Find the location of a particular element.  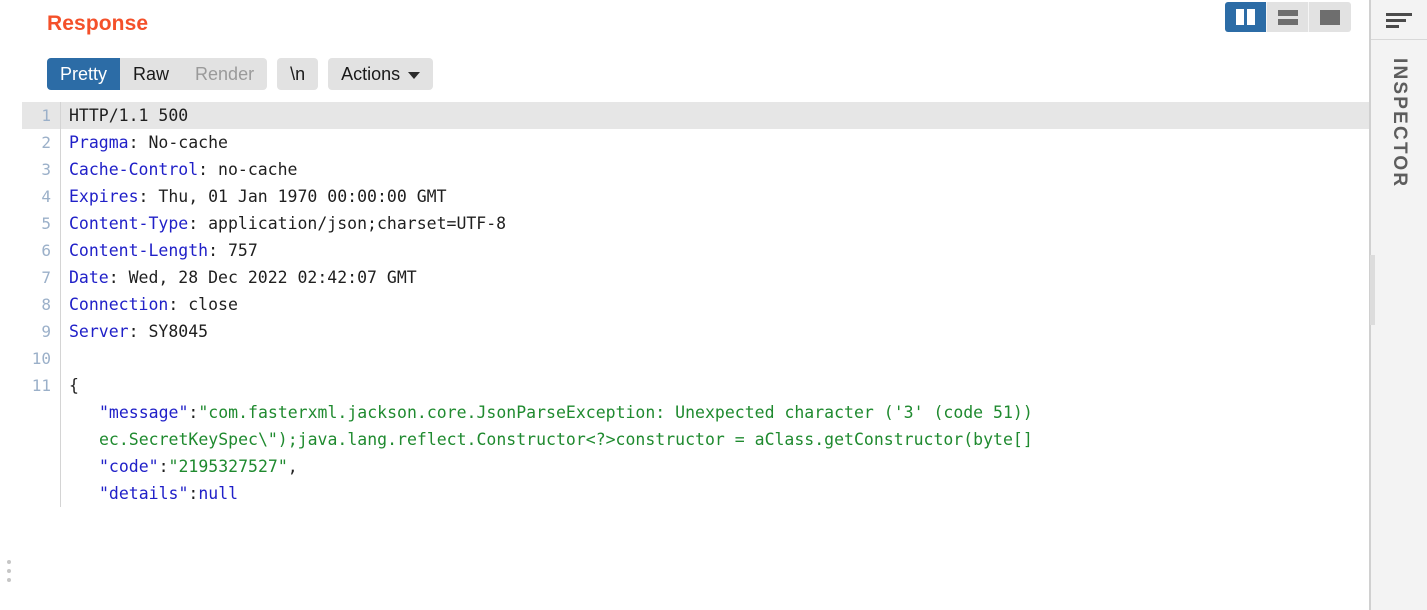

header-name: Server is located at coordinates (99, 331).